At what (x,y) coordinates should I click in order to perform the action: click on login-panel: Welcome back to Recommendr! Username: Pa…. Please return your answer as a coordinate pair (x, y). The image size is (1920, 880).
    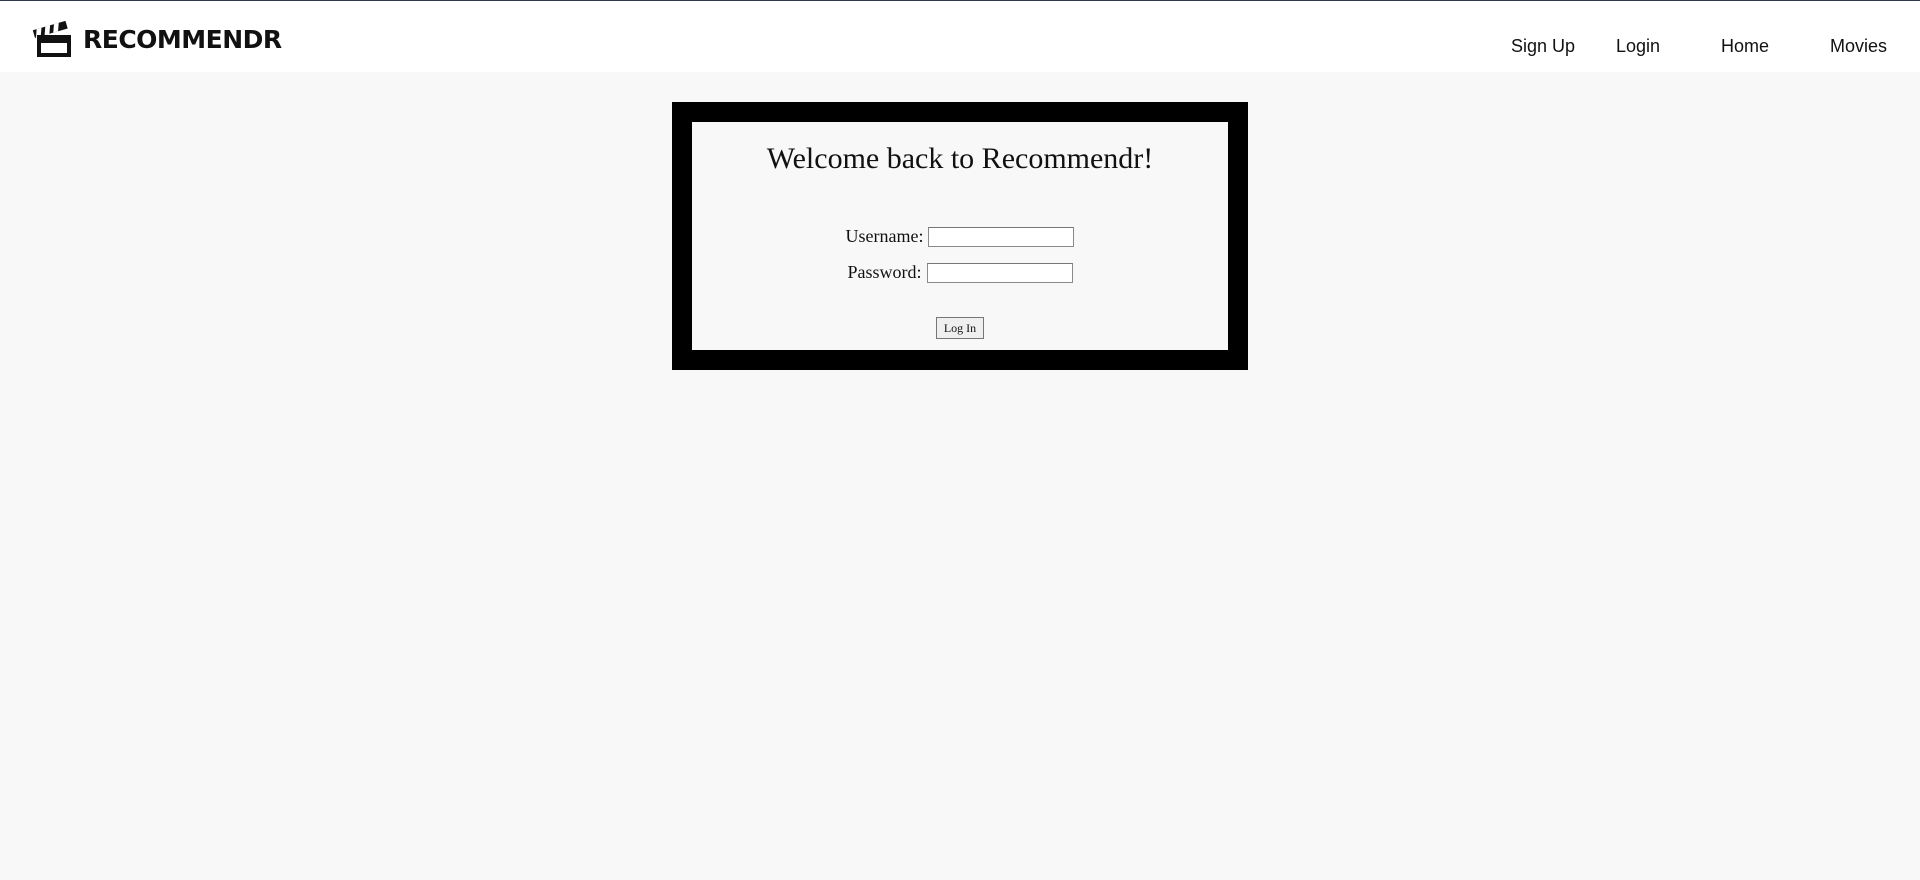
    Looking at the image, I should click on (960, 236).